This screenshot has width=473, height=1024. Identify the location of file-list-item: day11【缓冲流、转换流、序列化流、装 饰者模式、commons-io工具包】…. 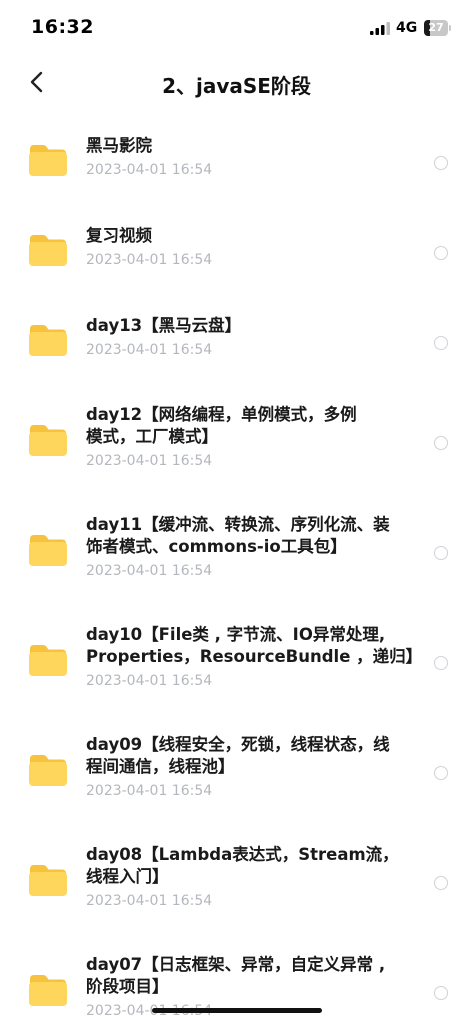
(236, 549).